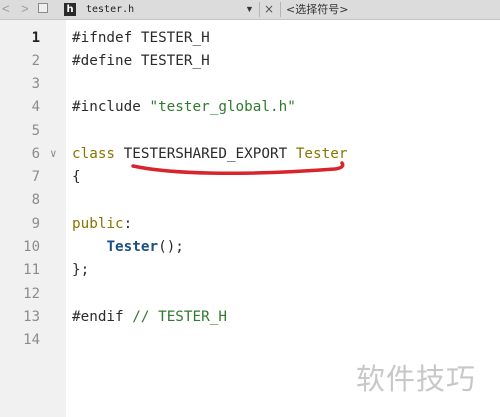 The width and height of the screenshot is (500, 417). What do you see at coordinates (317, 9) in the screenshot?
I see `symbol-selector: <选择符号>` at bounding box center [317, 9].